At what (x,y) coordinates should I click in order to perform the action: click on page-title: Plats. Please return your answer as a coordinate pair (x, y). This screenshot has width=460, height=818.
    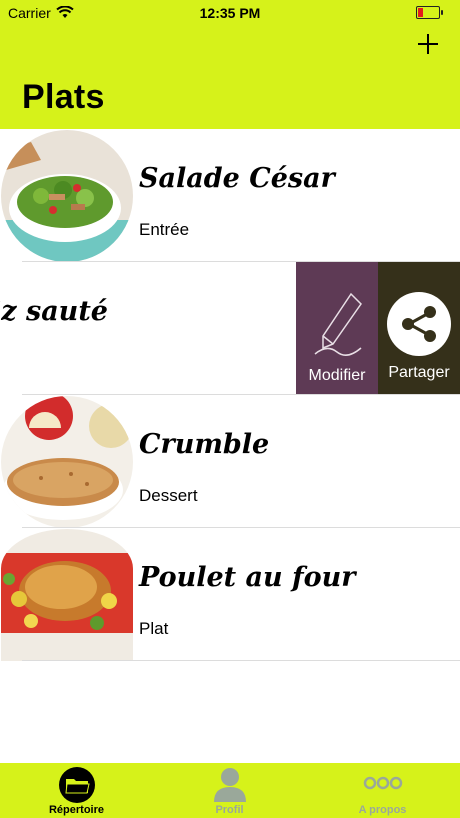
    Looking at the image, I should click on (63, 97).